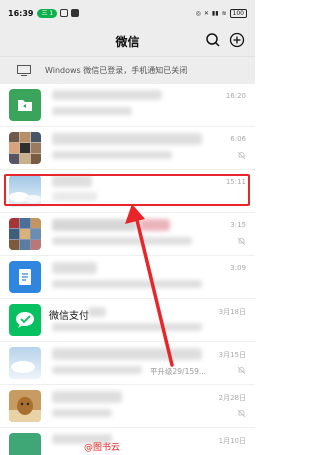  Describe the element at coordinates (213, 40) in the screenshot. I see `search-icon` at that location.